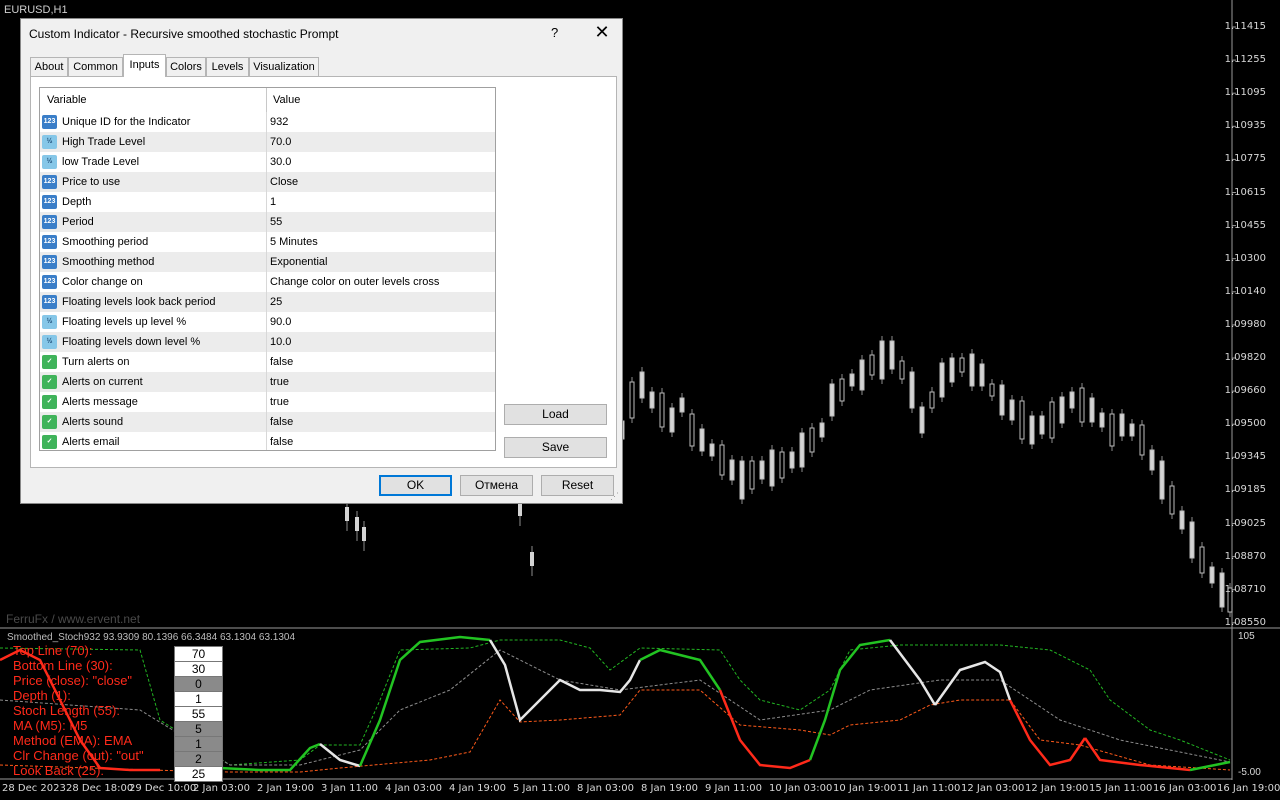 Image resolution: width=1280 pixels, height=800 pixels. What do you see at coordinates (93, 422) in the screenshot?
I see `input-variable-name: Alerts sound` at bounding box center [93, 422].